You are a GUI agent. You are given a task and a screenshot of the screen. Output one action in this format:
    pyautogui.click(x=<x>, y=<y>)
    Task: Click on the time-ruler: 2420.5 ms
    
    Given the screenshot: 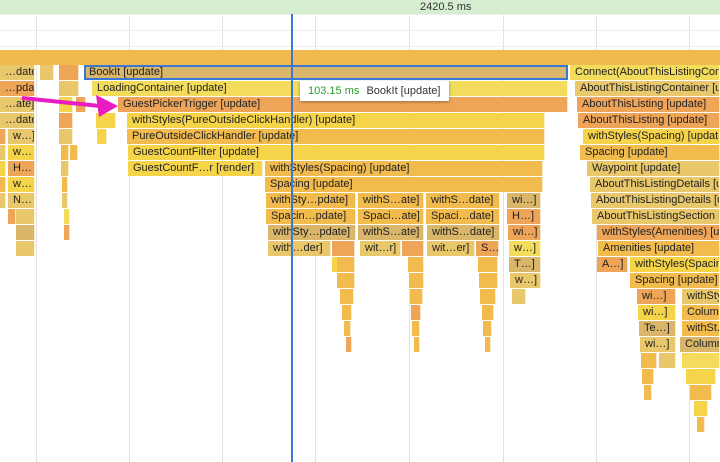 What is the action you would take?
    pyautogui.click(x=360, y=7)
    